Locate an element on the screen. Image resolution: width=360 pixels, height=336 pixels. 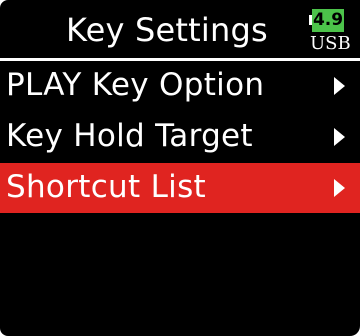
menu-item-key-hold-target: Key Hold Target is located at coordinates (180, 137).